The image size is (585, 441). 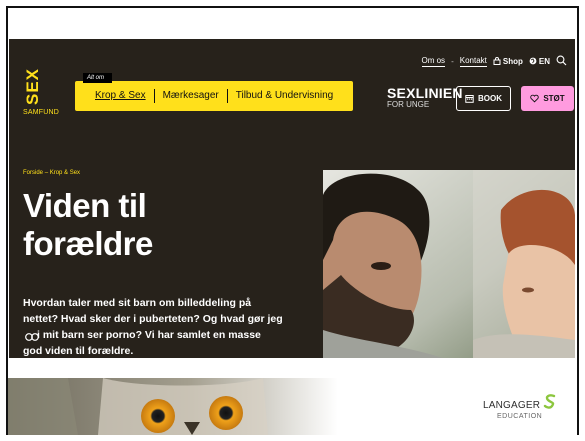 I want to click on nav-item-tilbud-undervisning: Tilbud & Undervisning, so click(x=284, y=96).